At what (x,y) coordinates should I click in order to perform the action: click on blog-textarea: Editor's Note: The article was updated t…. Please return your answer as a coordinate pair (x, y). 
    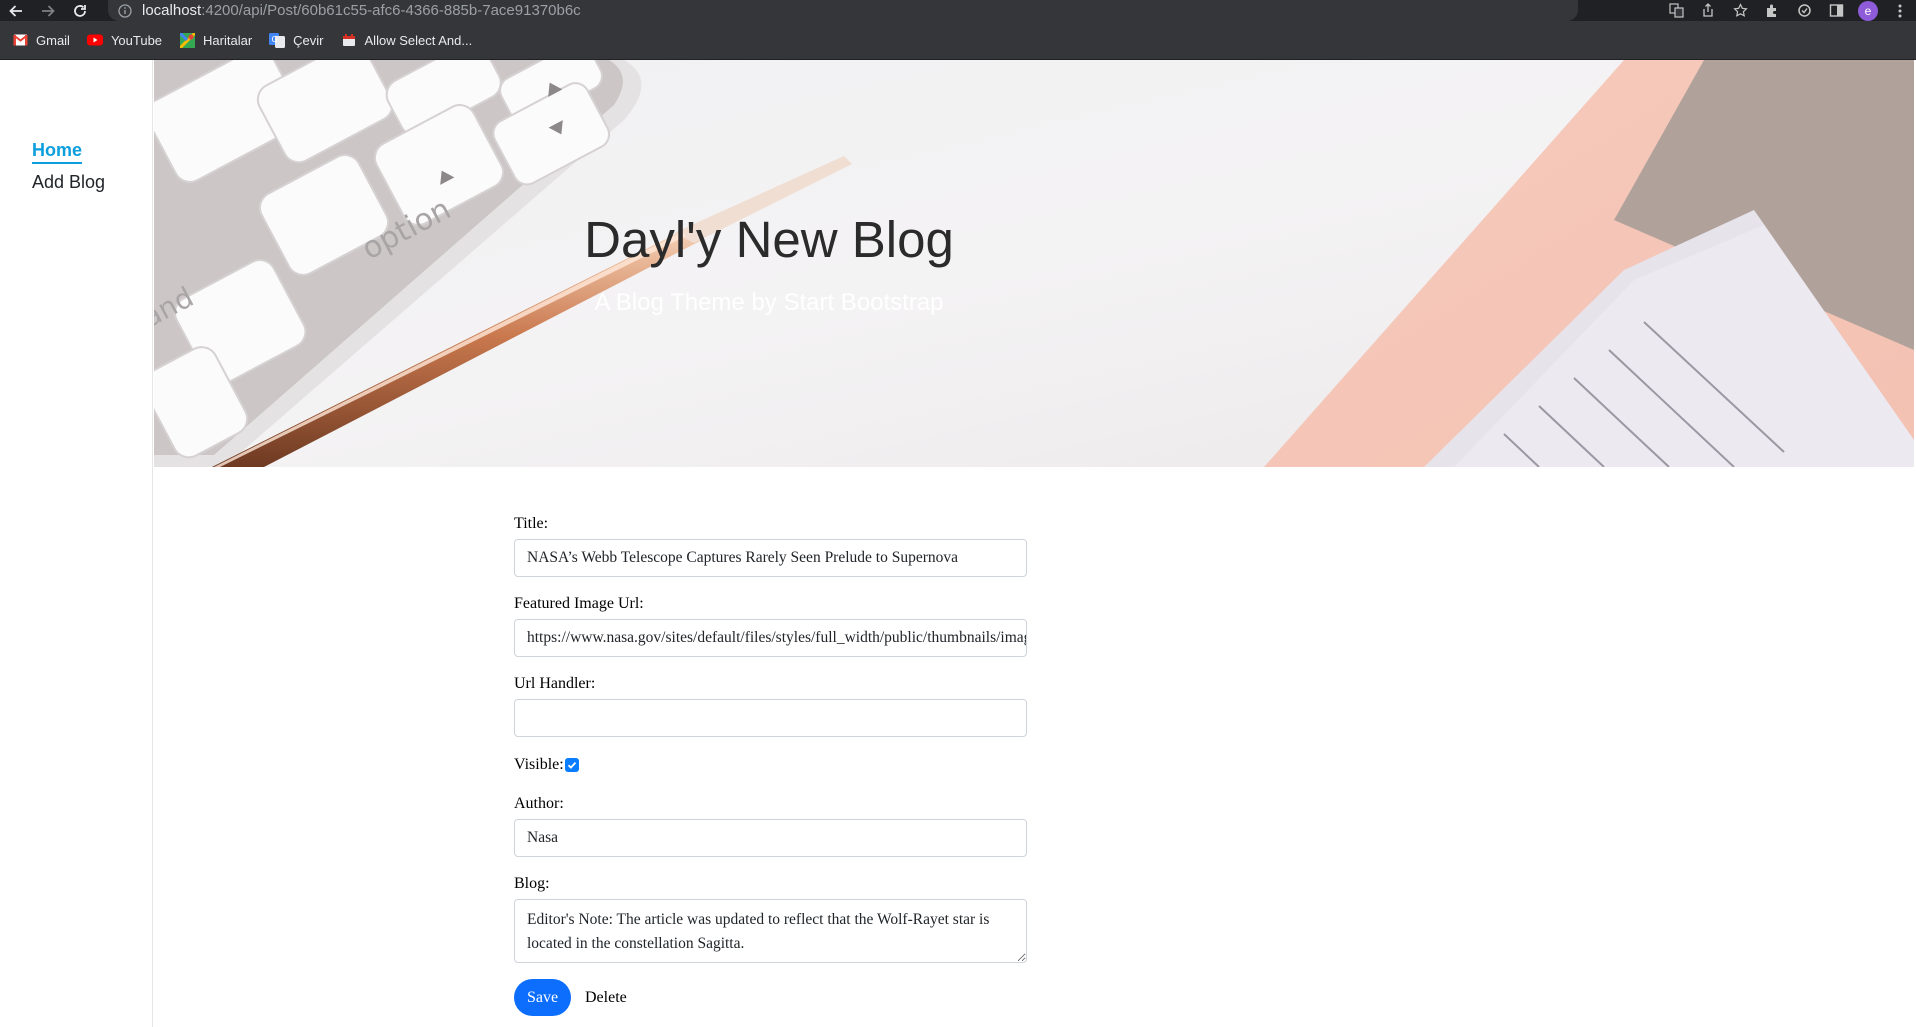
    Looking at the image, I should click on (770, 931).